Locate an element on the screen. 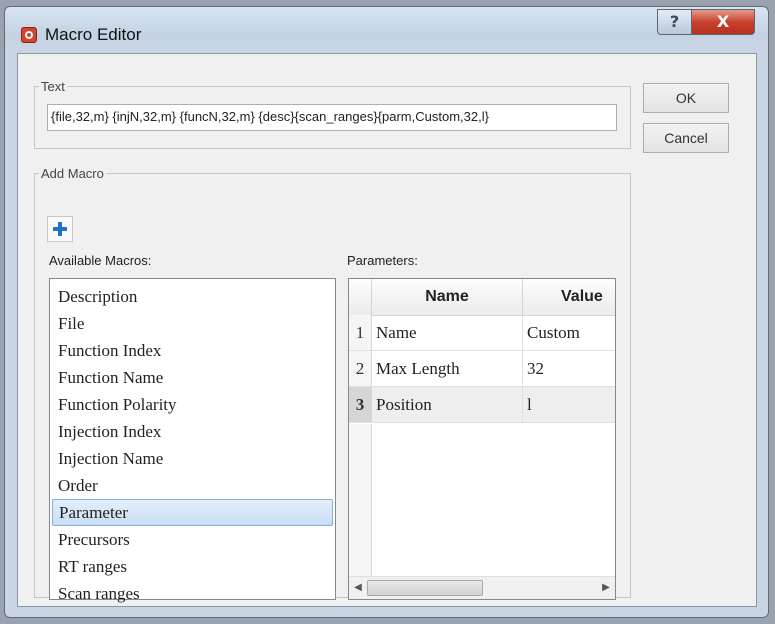 The width and height of the screenshot is (775, 624). close-icon: X is located at coordinates (723, 21).